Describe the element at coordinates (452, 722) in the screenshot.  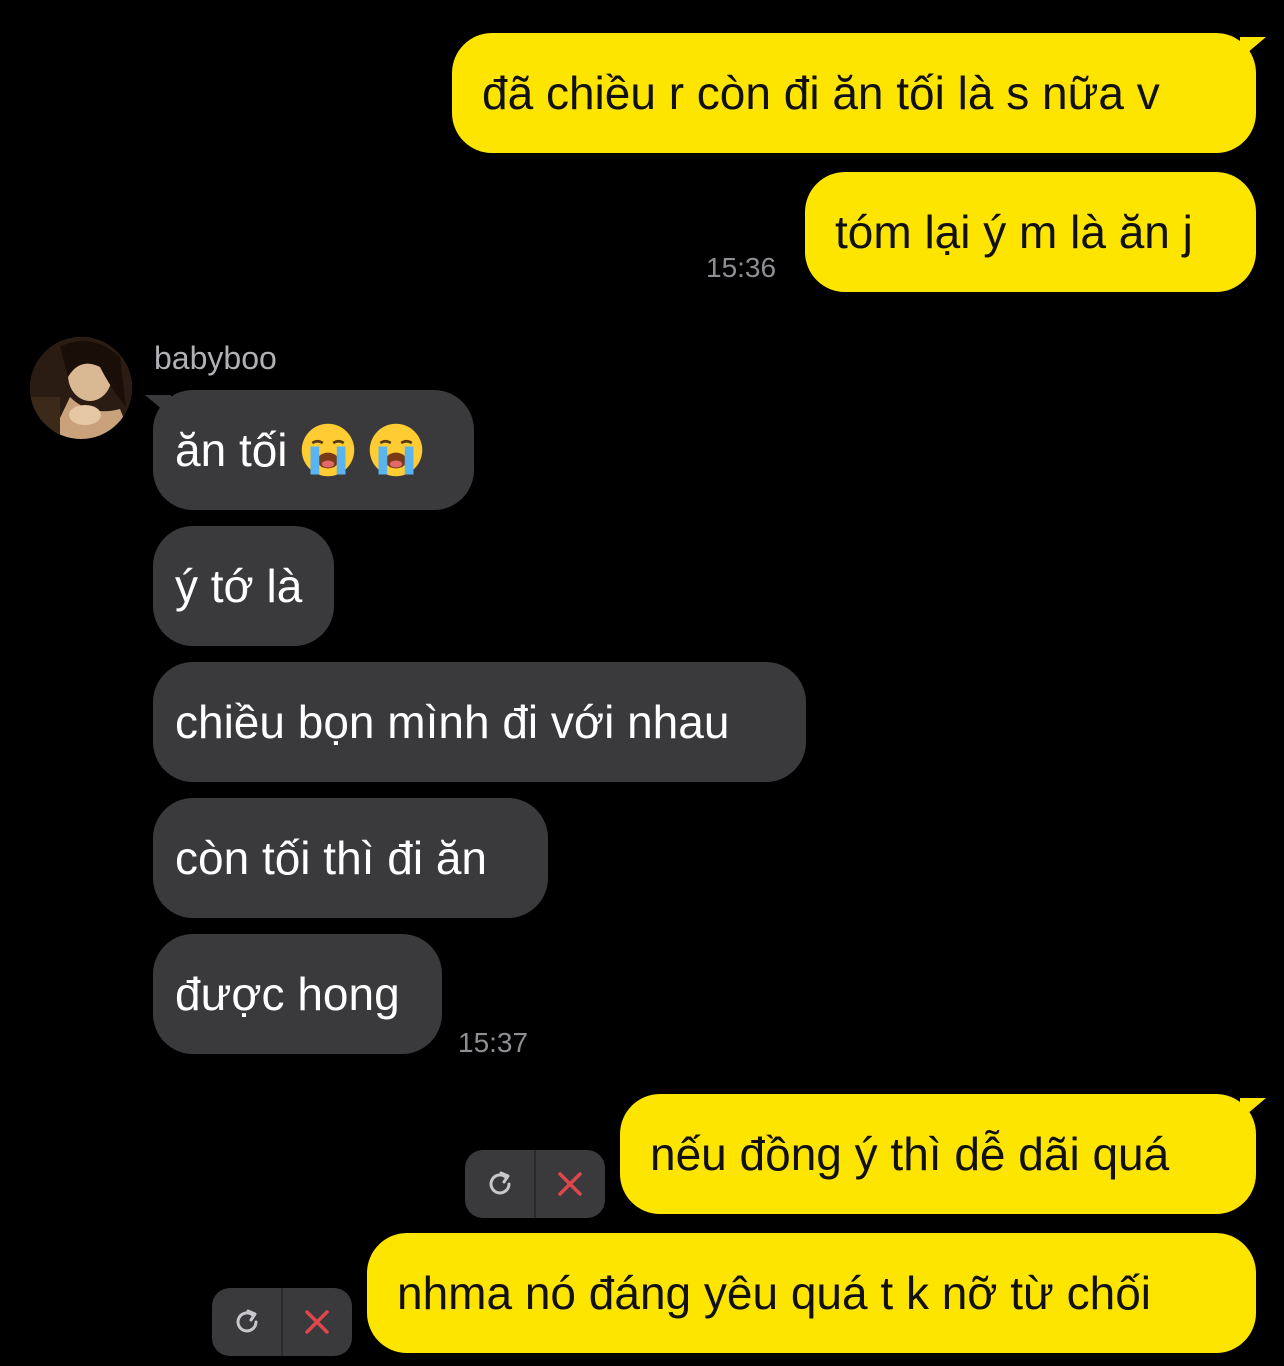
I see `message-text: chiều bọn mình đi với nhau` at that location.